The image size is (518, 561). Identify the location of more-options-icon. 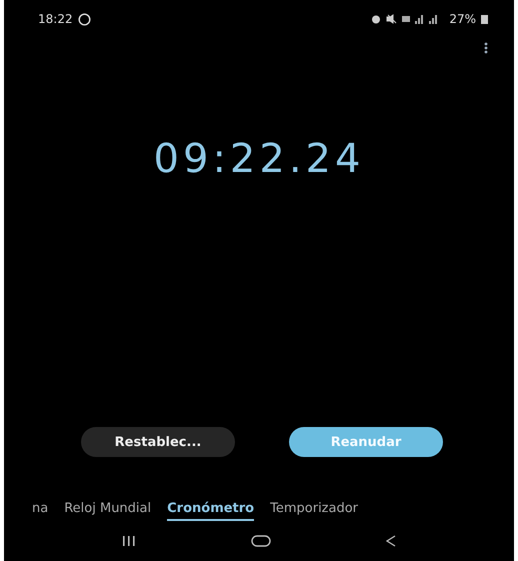
(486, 48).